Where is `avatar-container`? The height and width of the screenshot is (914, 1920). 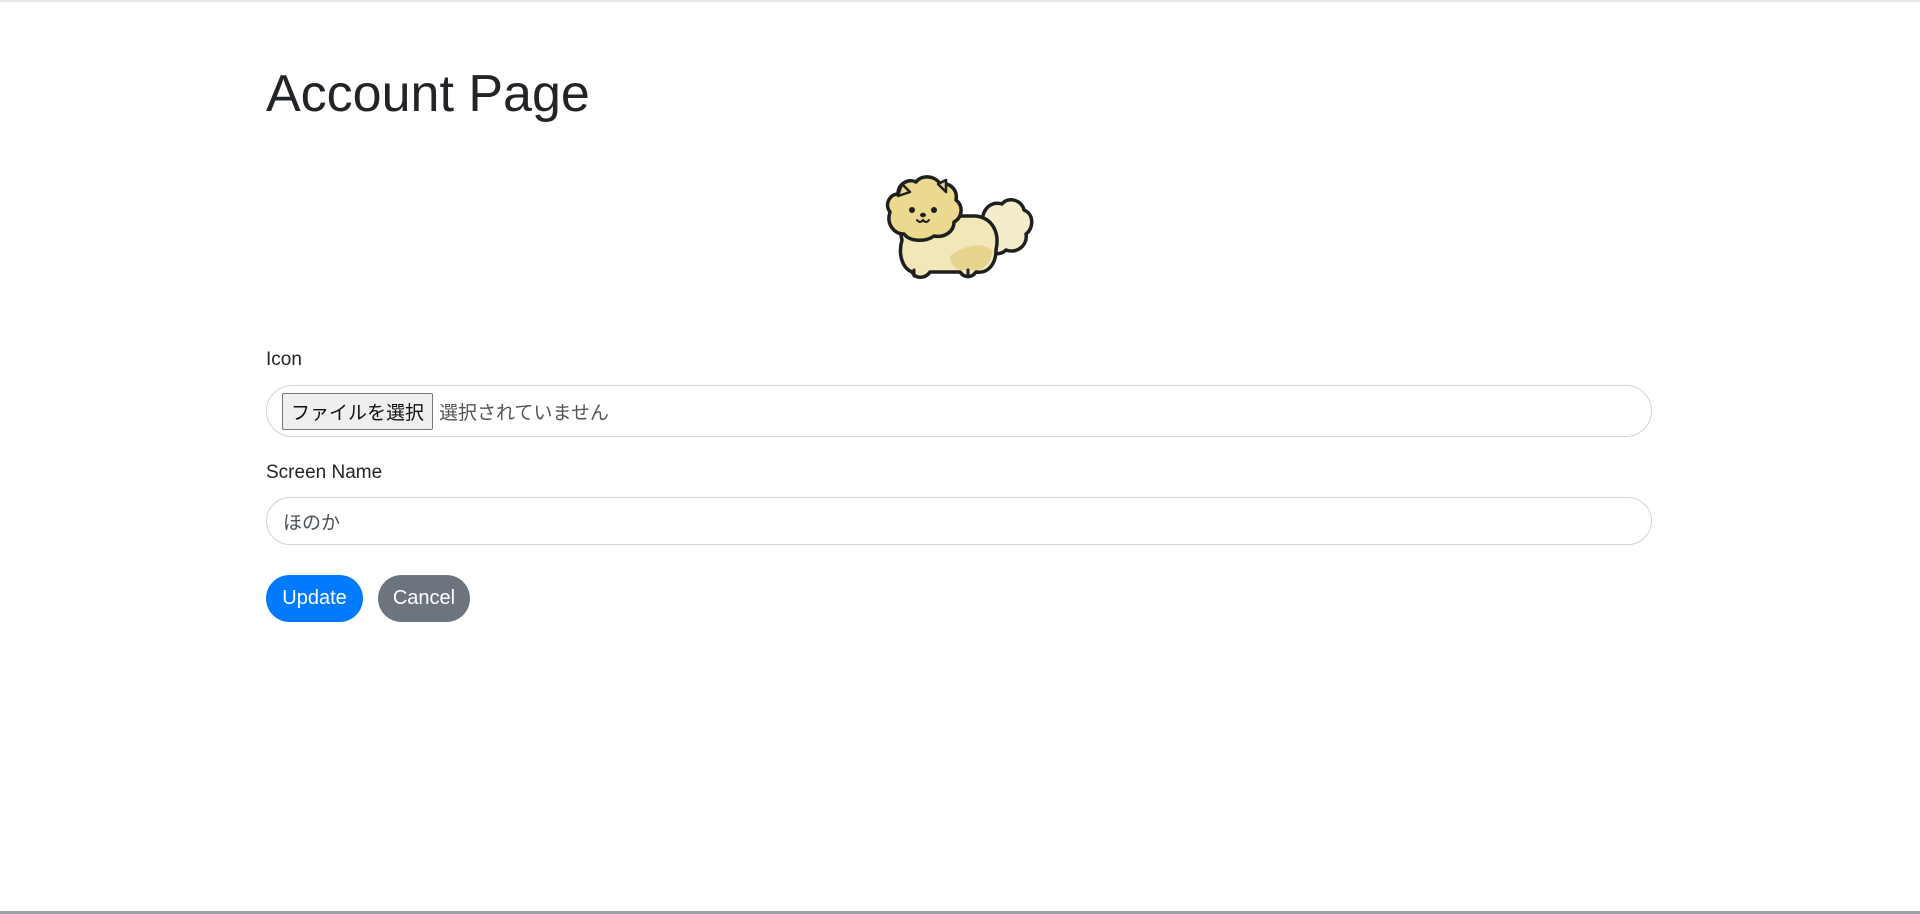 avatar-container is located at coordinates (960, 227).